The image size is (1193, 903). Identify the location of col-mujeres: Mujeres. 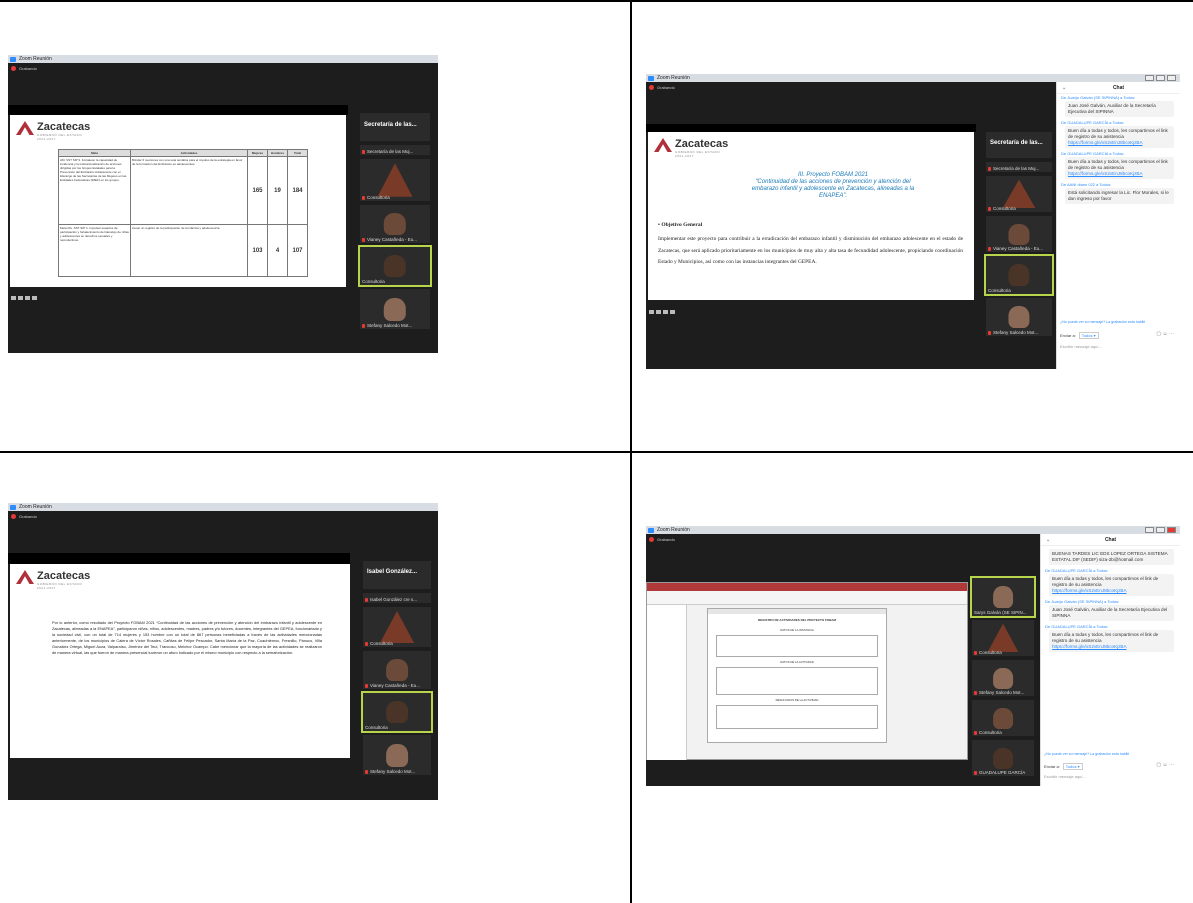
(257, 153).